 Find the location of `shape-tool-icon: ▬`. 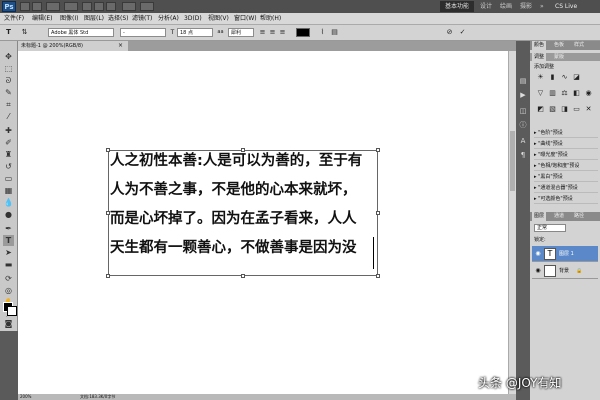

shape-tool-icon: ▬ is located at coordinates (8, 264).